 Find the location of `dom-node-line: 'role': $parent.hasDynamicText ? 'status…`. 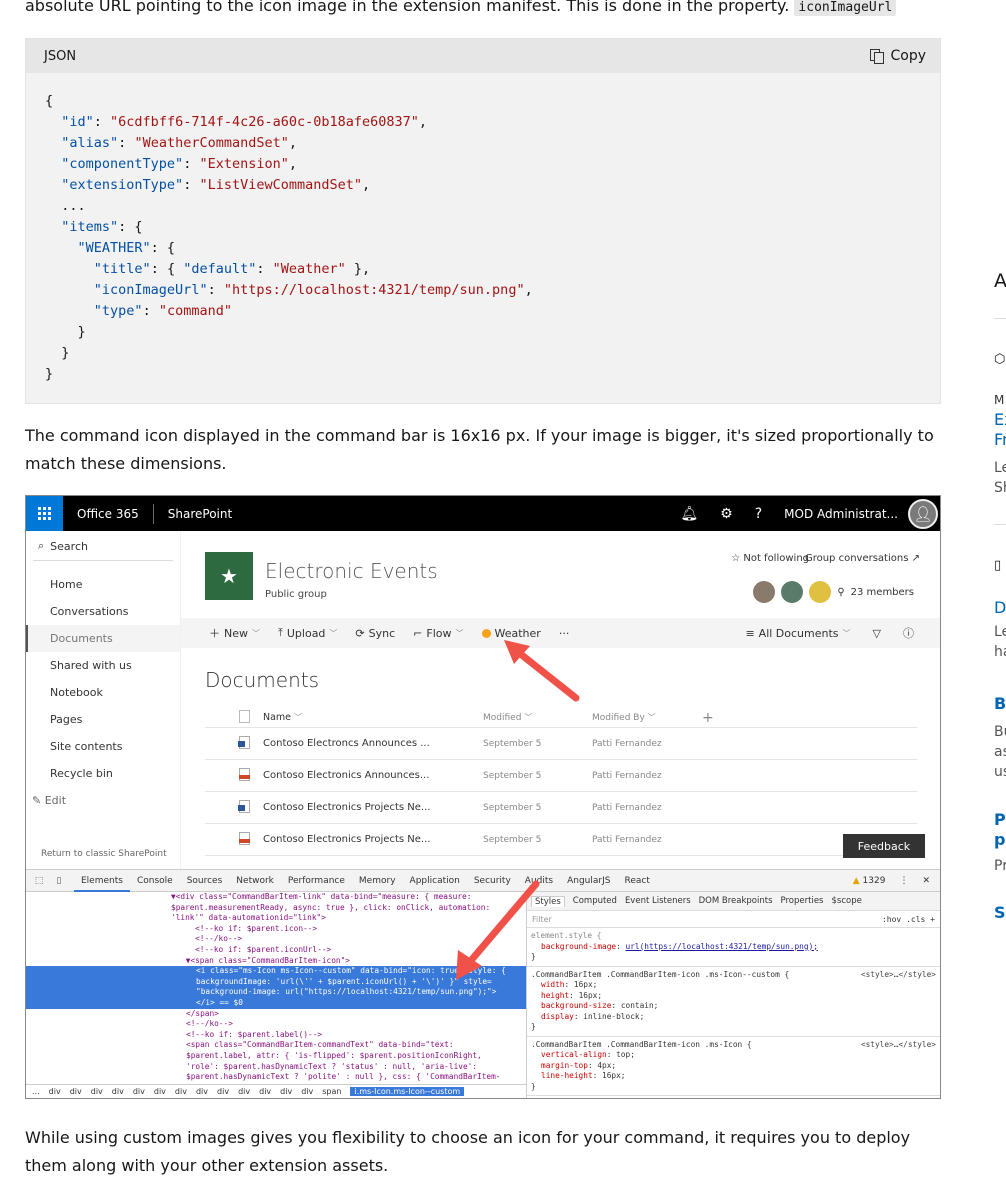

dom-node-line: 'role': $parent.hasDynamicText ? 'status… is located at coordinates (276, 1067).